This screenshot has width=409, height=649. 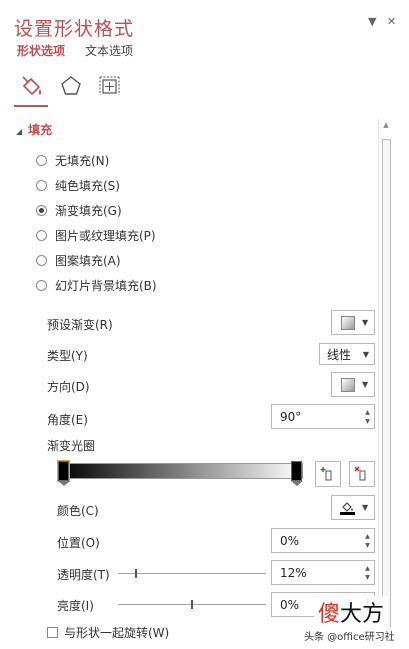 I want to click on pane-title: 设置形状格式, so click(x=74, y=29).